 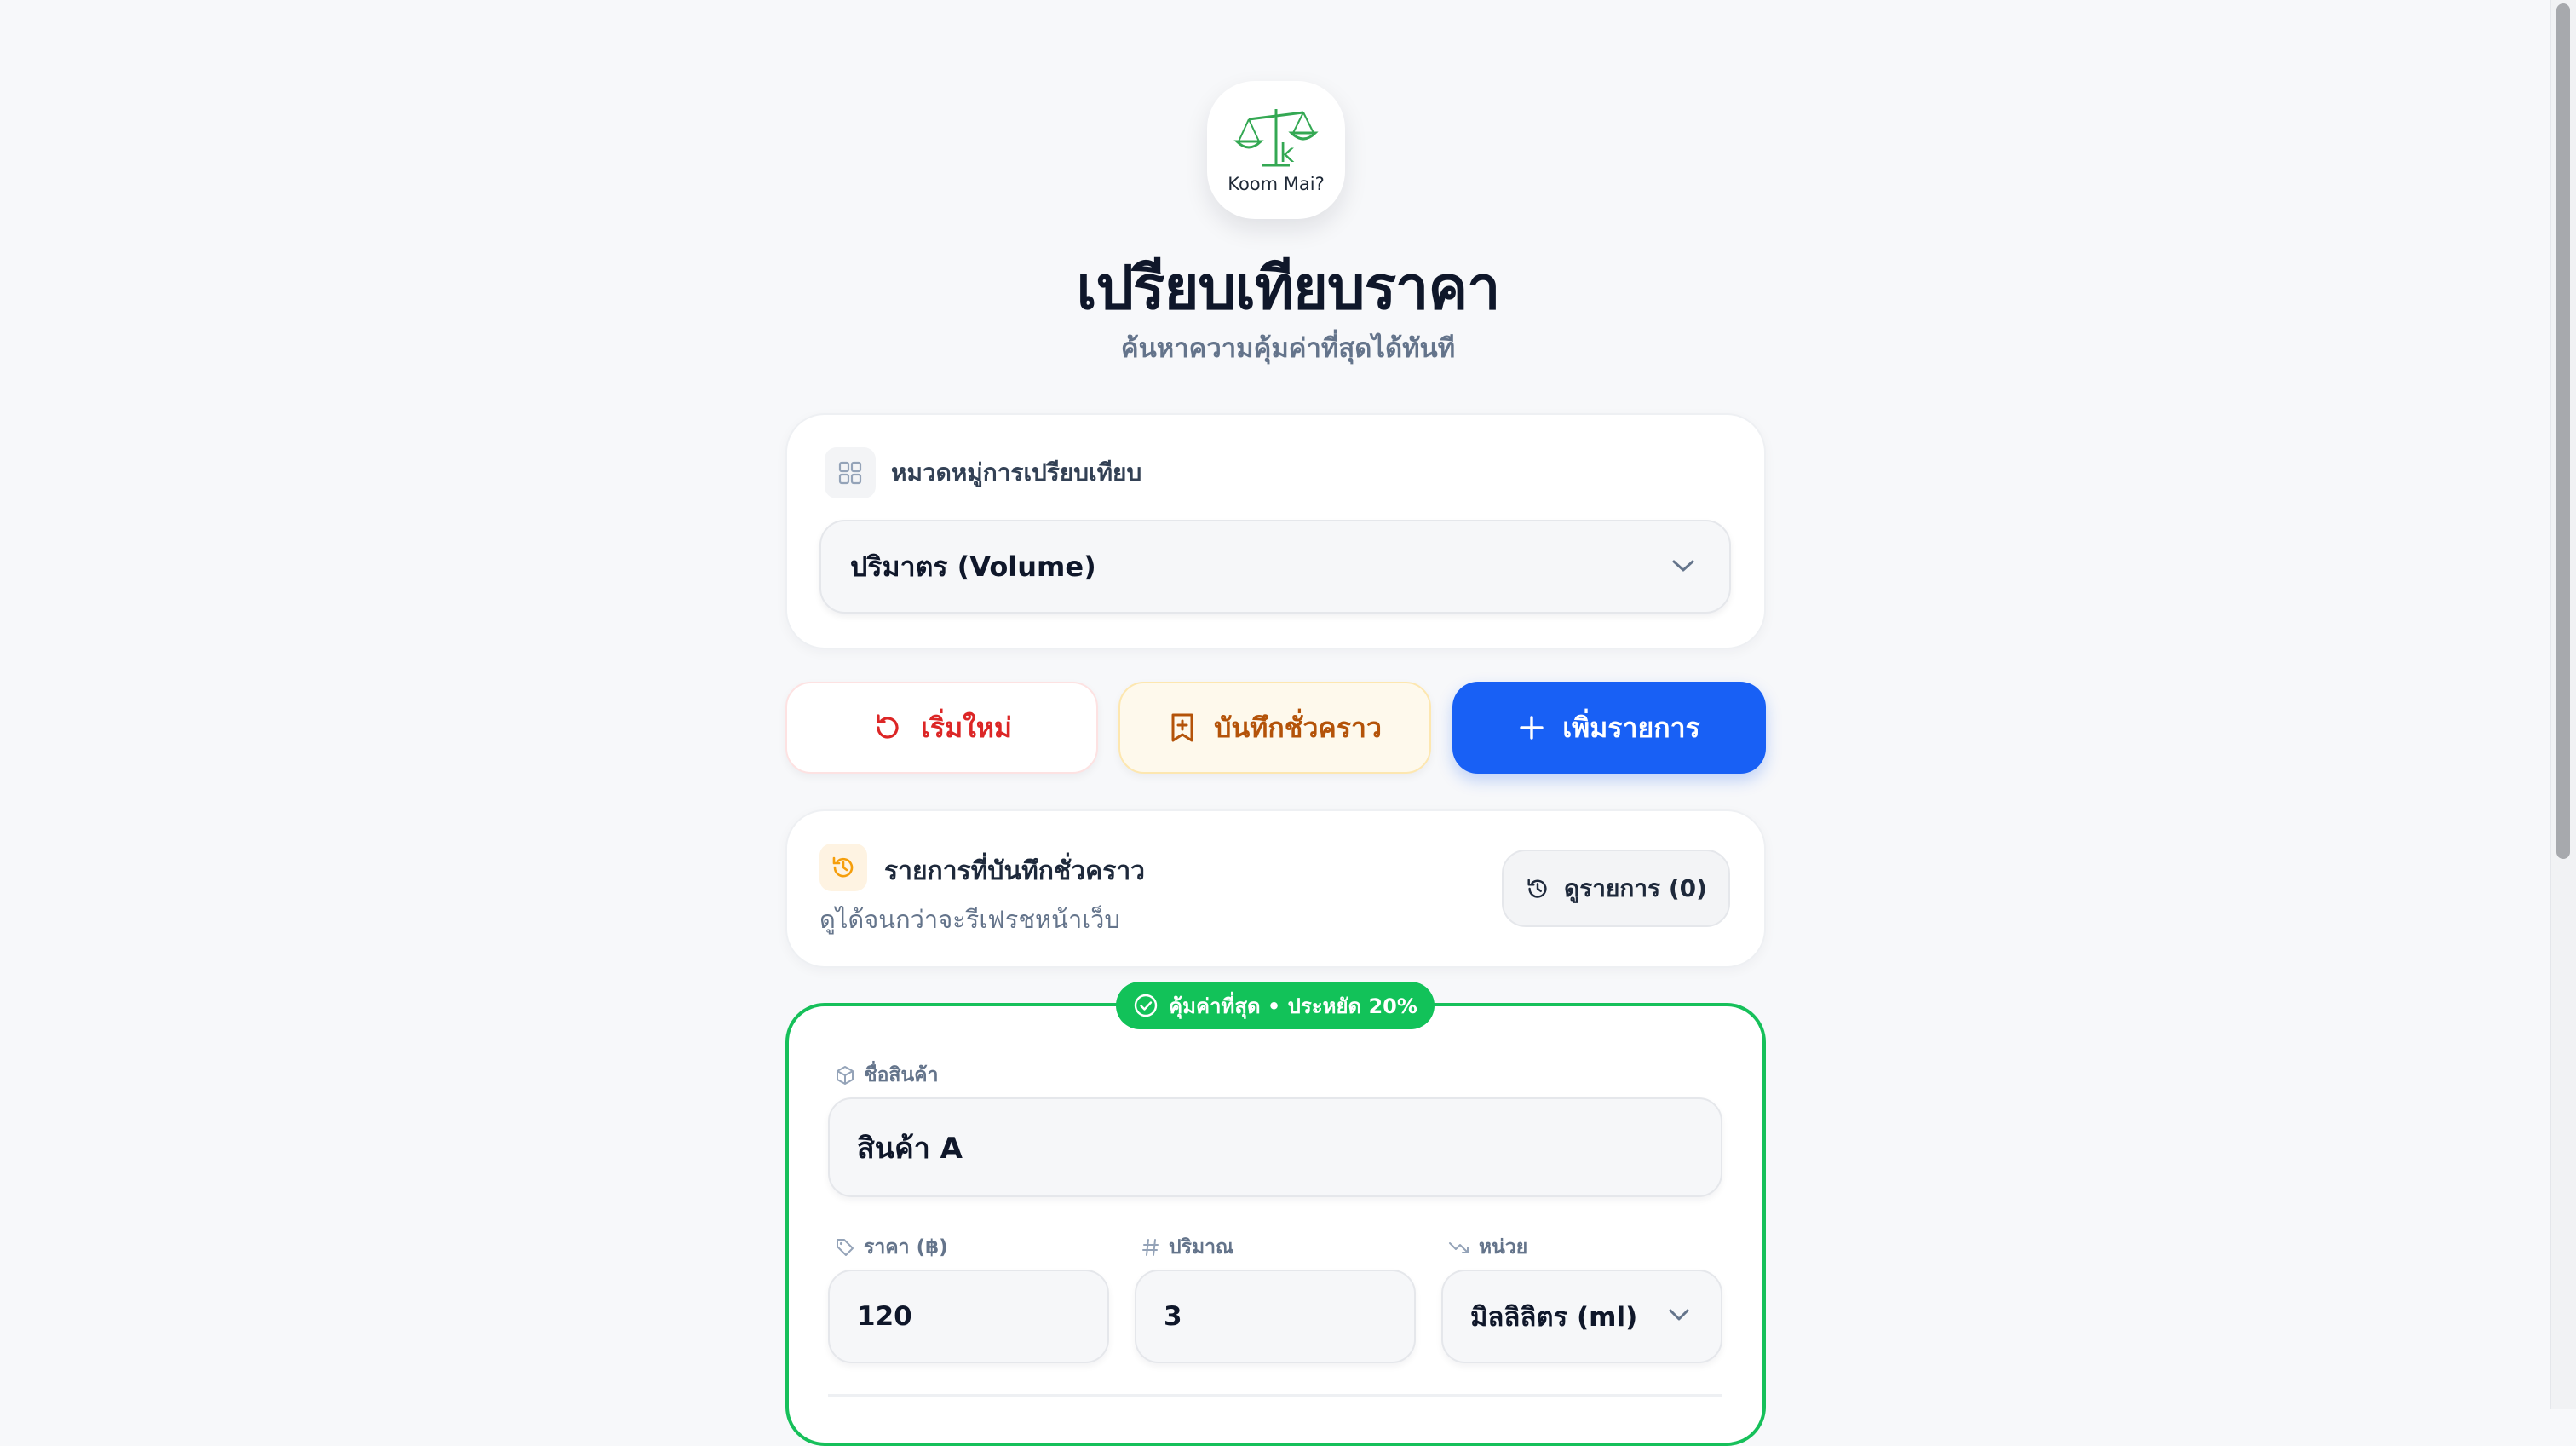 What do you see at coordinates (1288, 288) in the screenshot?
I see `page-title: เปรียบเทียบราคา` at bounding box center [1288, 288].